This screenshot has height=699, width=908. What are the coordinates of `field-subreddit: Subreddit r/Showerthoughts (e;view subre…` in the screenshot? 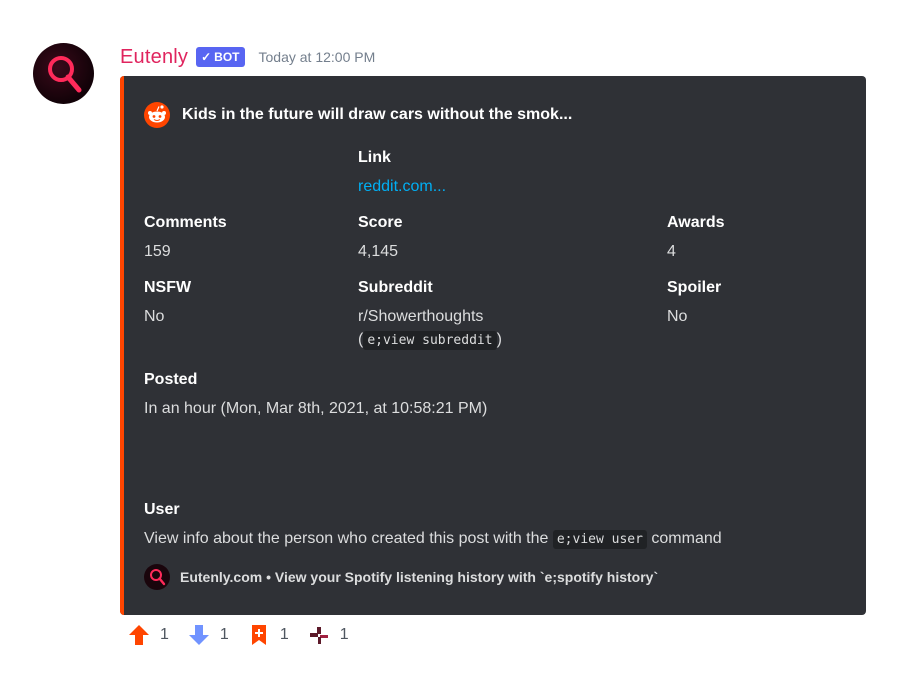 It's located at (430, 314).